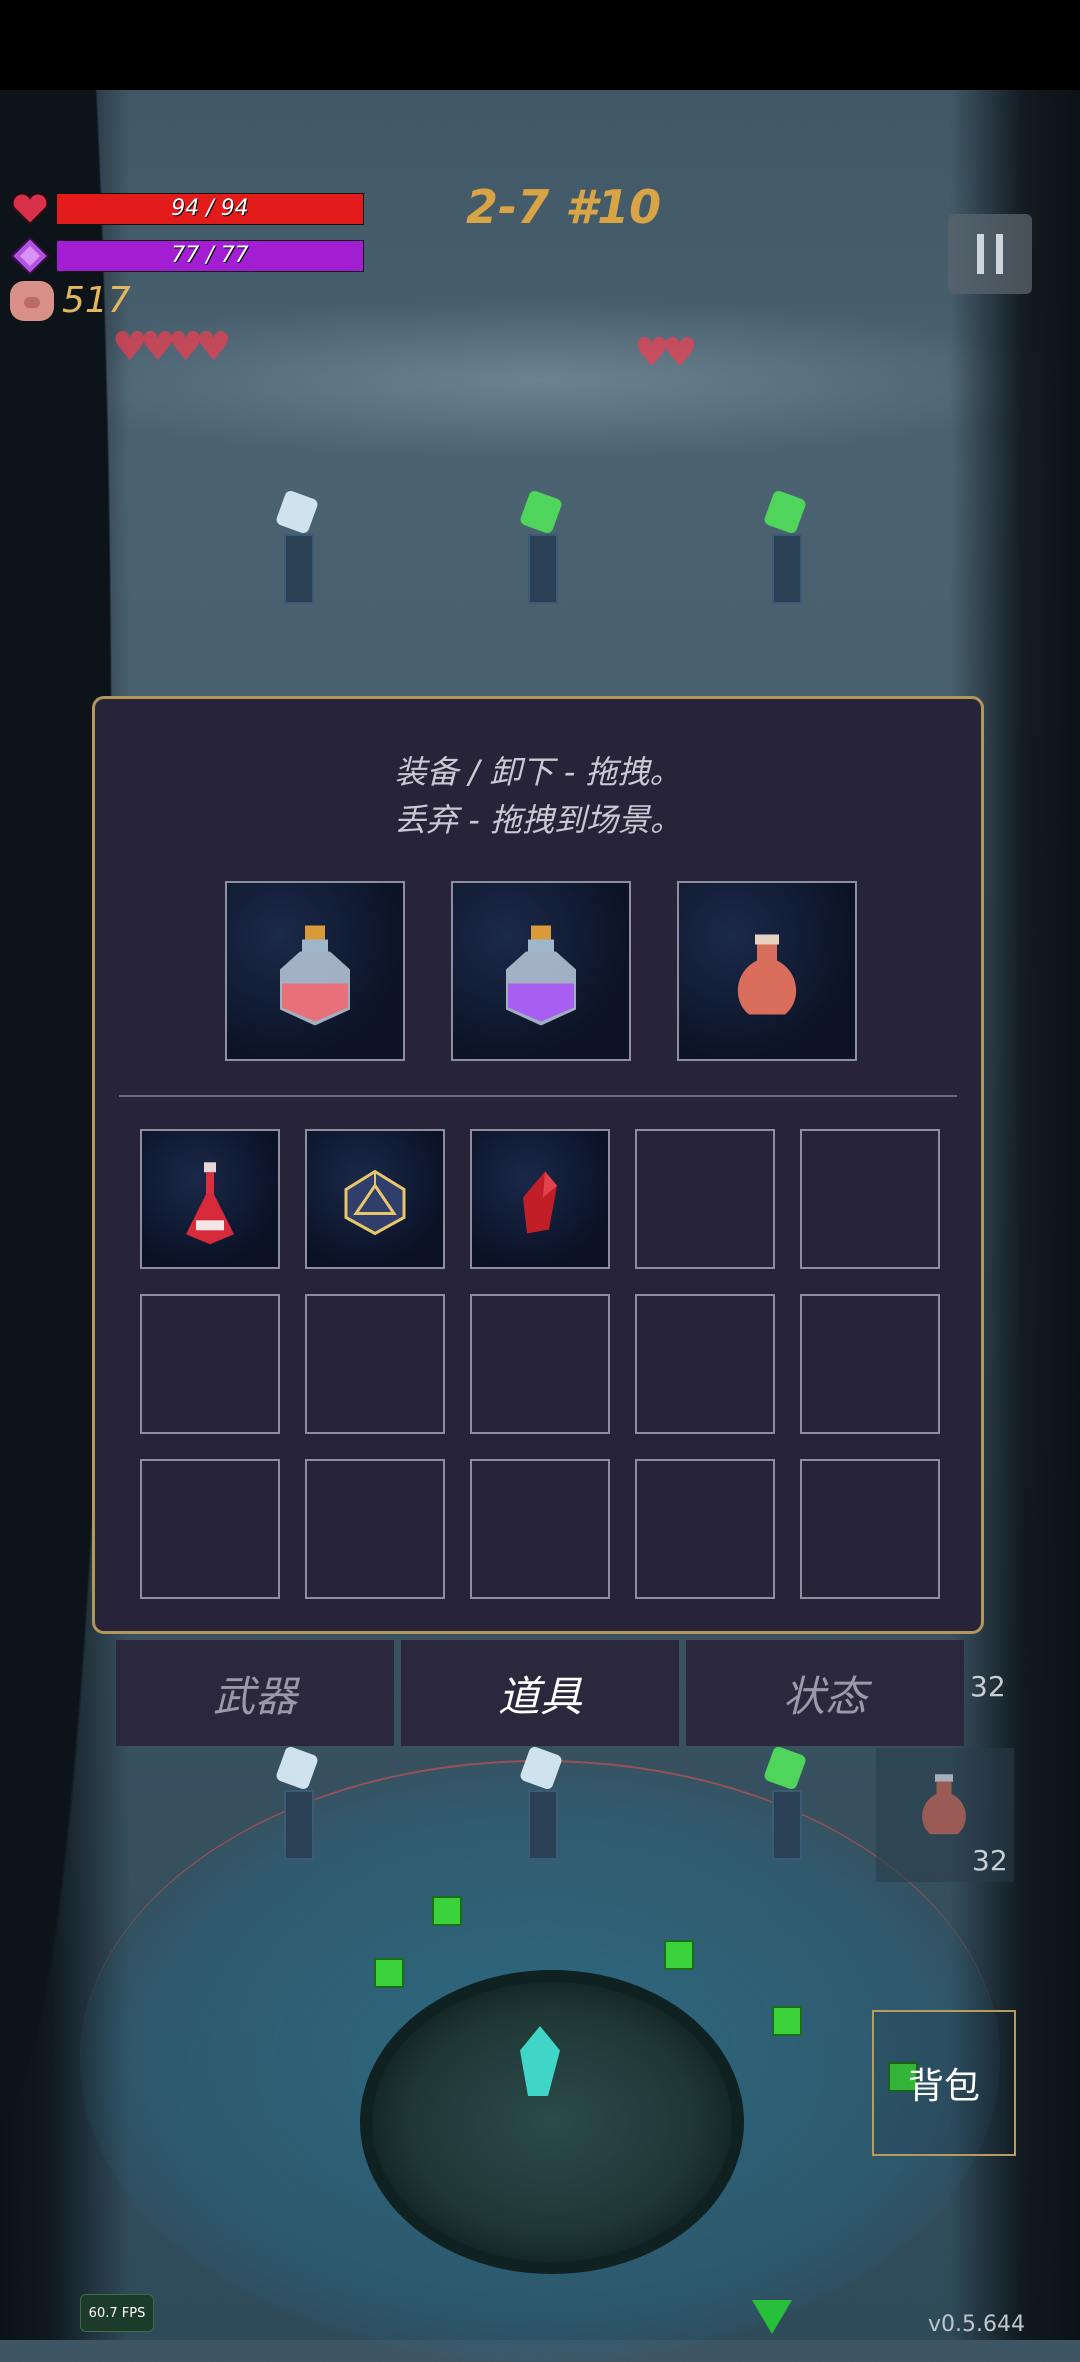 The height and width of the screenshot is (2362, 1080). Describe the element at coordinates (772, 2317) in the screenshot. I see `down-arrow-icon` at that location.